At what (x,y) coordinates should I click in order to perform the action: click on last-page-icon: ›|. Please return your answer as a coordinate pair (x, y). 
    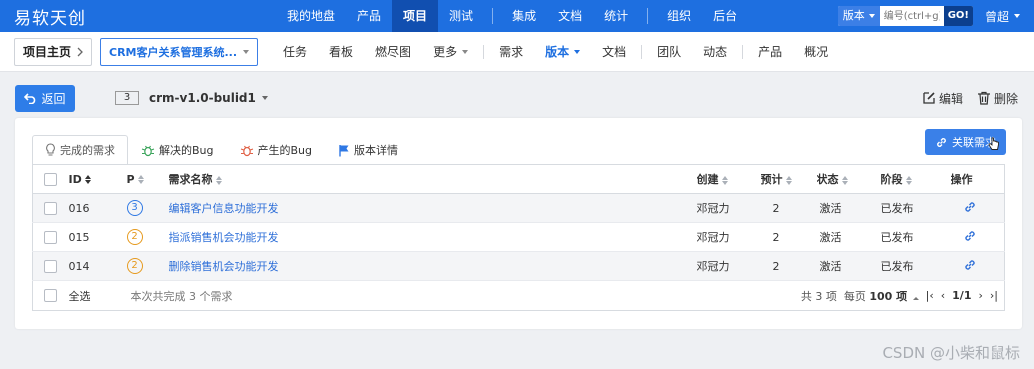
    Looking at the image, I should click on (994, 295).